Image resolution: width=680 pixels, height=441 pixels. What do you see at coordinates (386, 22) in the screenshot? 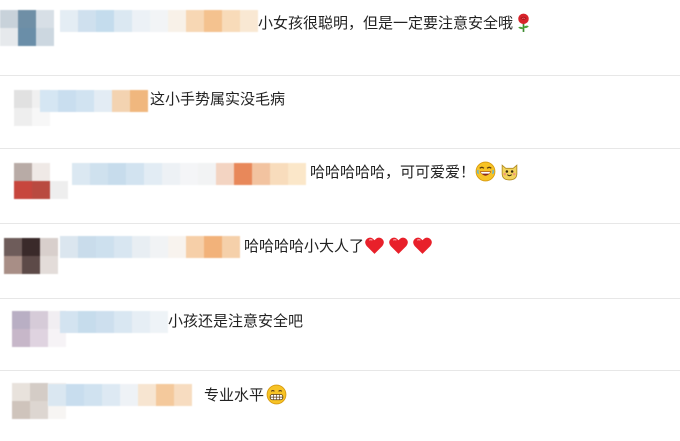
I see `comment-text-content: 小女孩很聪明，但是一定要注意安全哦` at bounding box center [386, 22].